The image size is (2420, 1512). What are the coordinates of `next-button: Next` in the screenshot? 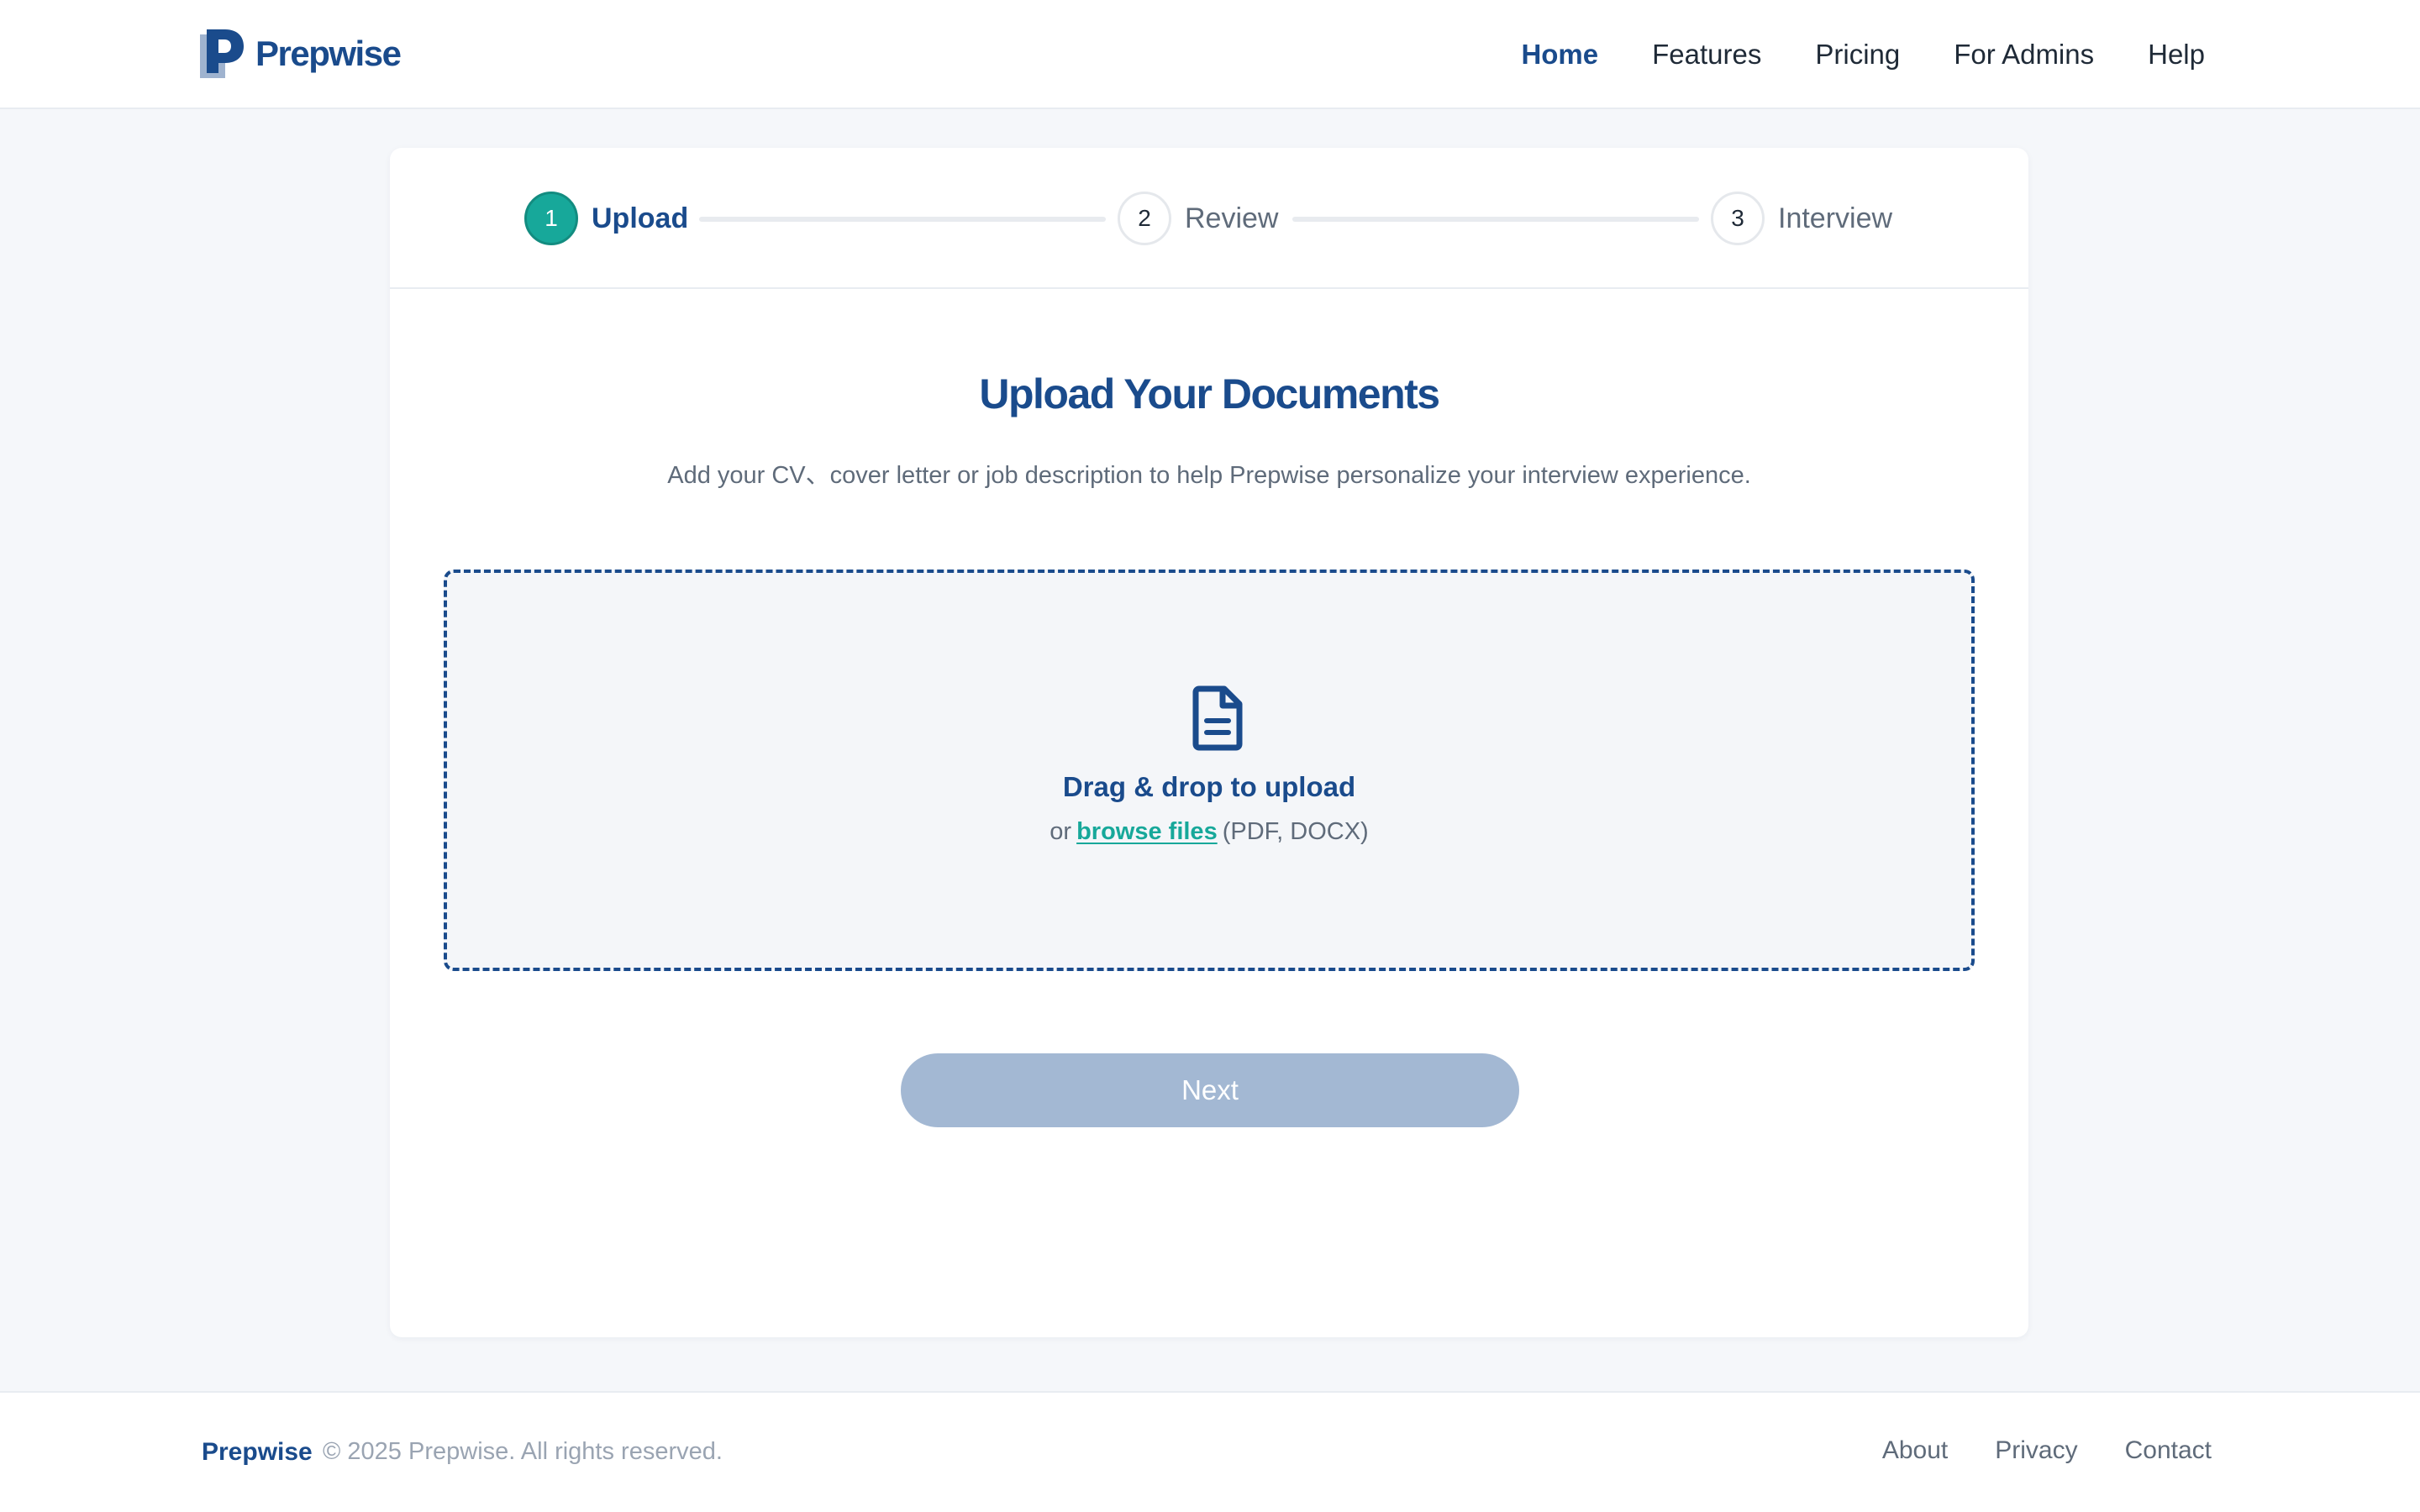 It's located at (1210, 1090).